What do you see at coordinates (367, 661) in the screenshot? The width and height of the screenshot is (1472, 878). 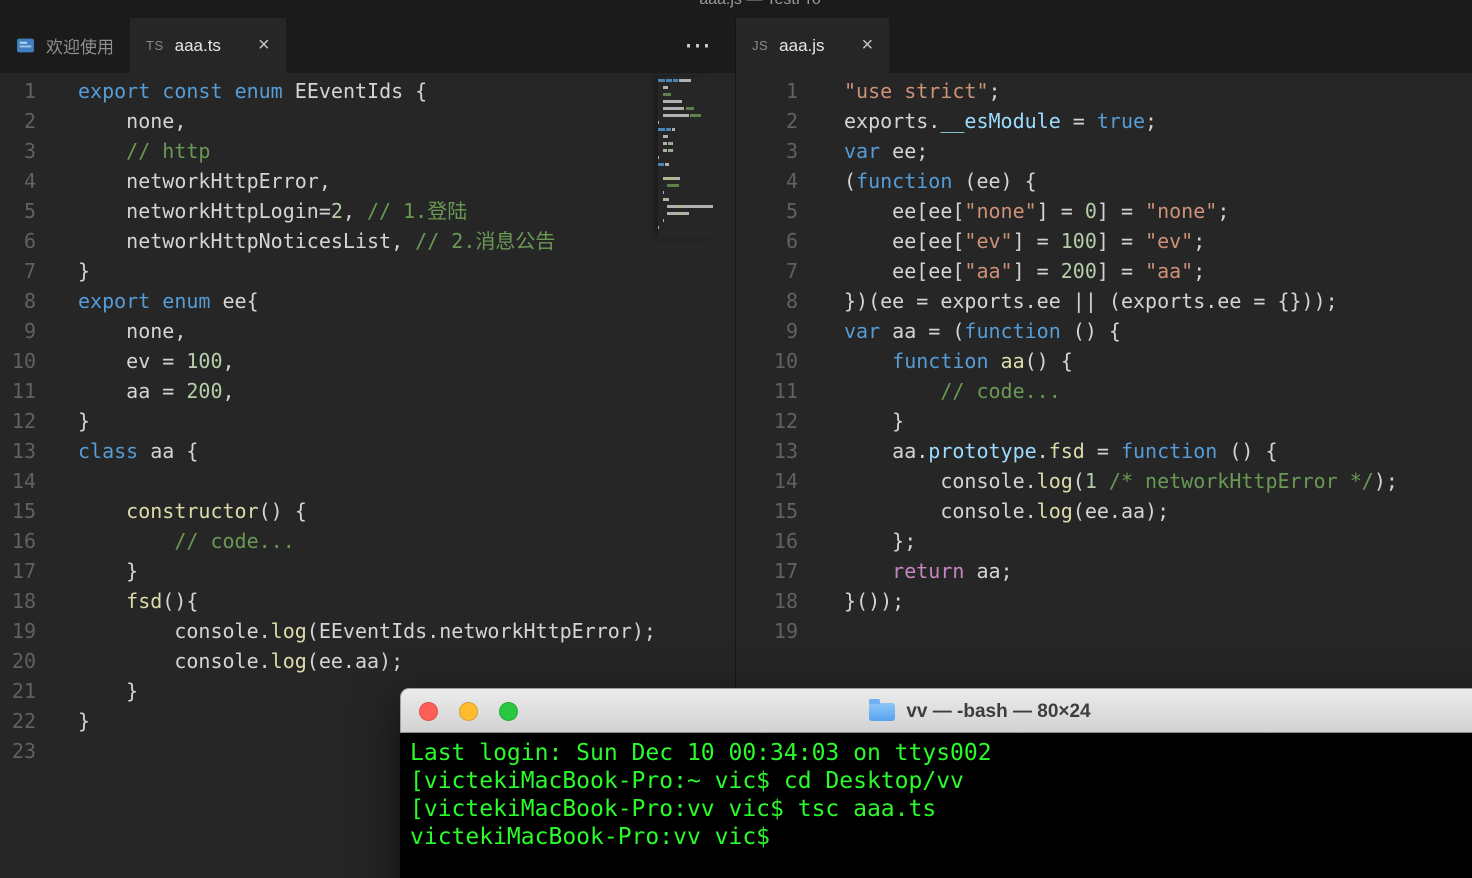 I see `code-line: 20 console.log(ee.aa);` at bounding box center [367, 661].